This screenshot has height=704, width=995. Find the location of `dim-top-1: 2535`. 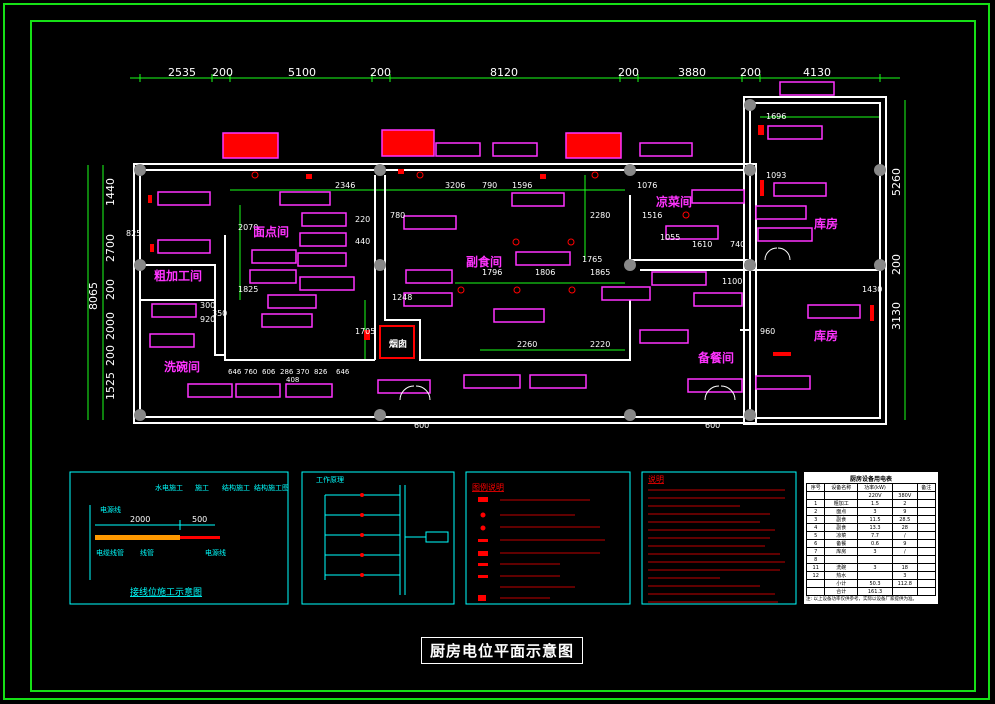

dim-top-1: 2535 is located at coordinates (182, 72).